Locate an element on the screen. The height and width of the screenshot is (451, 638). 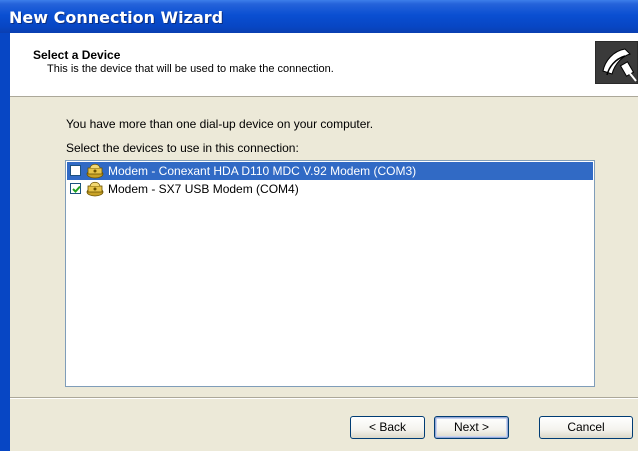
page-title: Select a Device is located at coordinates (77, 55).